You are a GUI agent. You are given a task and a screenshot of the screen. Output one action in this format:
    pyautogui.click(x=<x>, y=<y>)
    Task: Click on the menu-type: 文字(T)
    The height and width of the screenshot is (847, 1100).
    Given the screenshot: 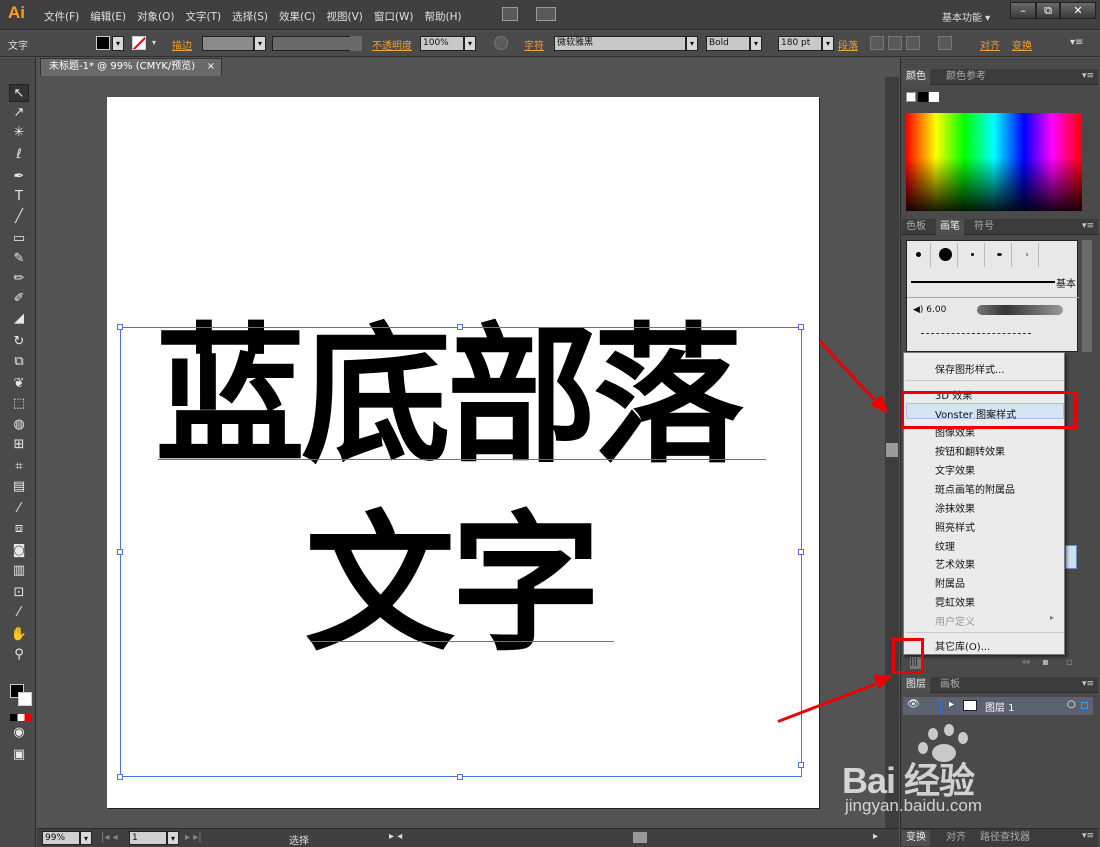 What is the action you would take?
    pyautogui.click(x=204, y=16)
    